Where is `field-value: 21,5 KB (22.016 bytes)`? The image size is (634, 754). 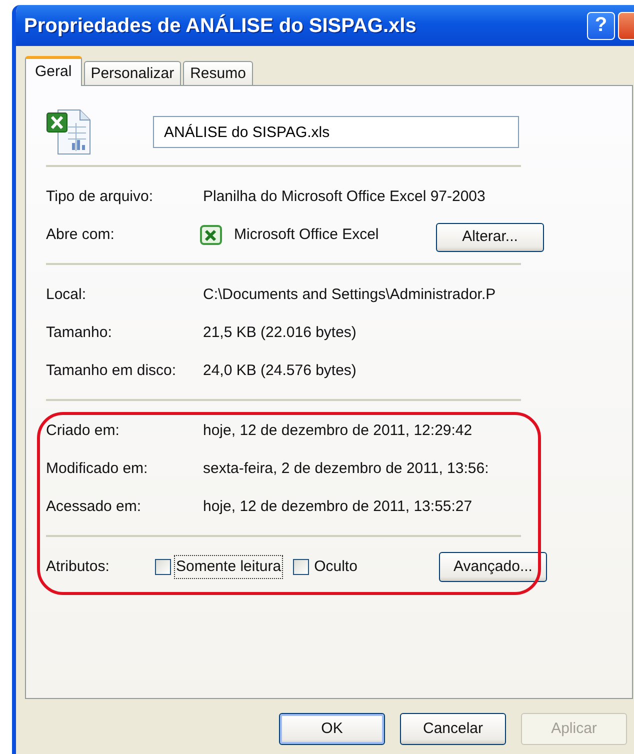 field-value: 21,5 KB (22.016 bytes) is located at coordinates (279, 332).